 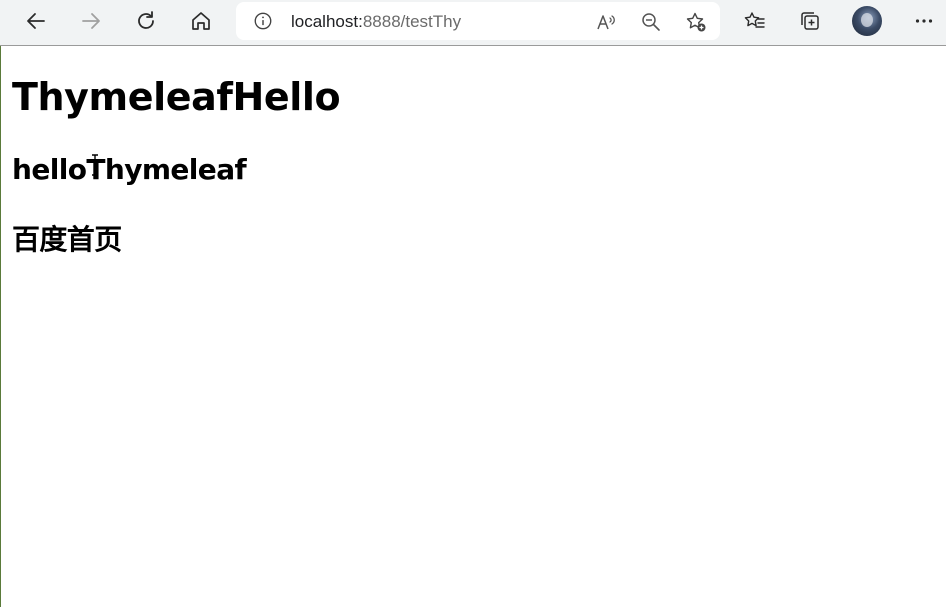 What do you see at coordinates (606, 22) in the screenshot?
I see `read-aloud-icon` at bounding box center [606, 22].